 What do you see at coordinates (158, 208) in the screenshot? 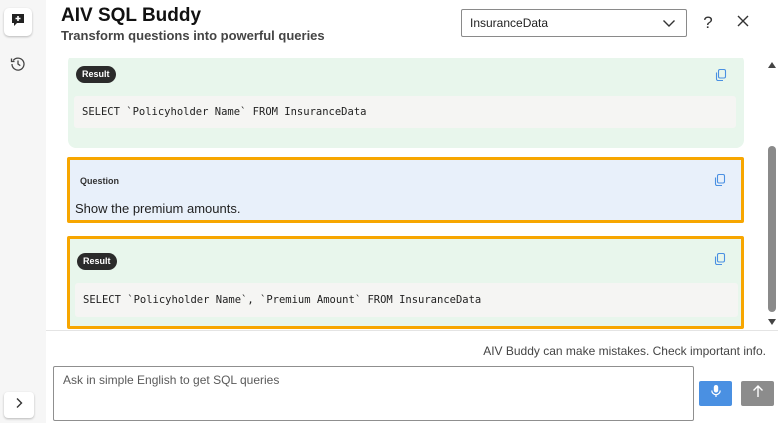
I see `question-text: Show the premium amounts.` at bounding box center [158, 208].